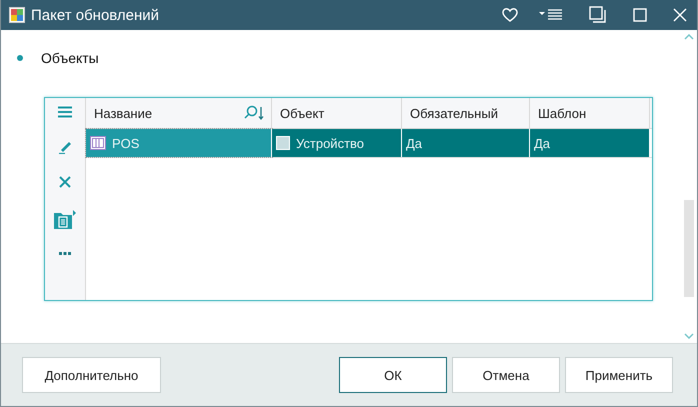  What do you see at coordinates (20, 58) in the screenshot?
I see `bullet-icon` at bounding box center [20, 58].